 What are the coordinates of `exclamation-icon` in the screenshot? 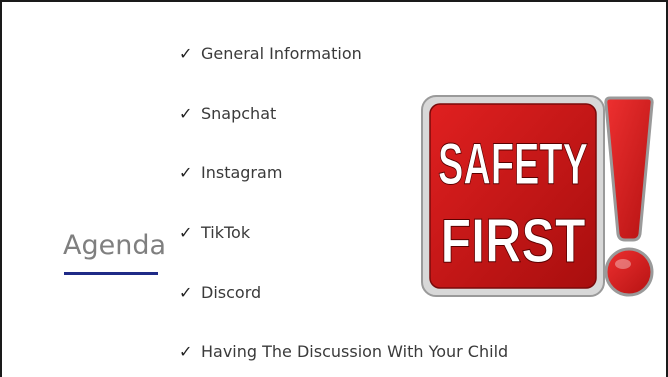 It's located at (629, 196).